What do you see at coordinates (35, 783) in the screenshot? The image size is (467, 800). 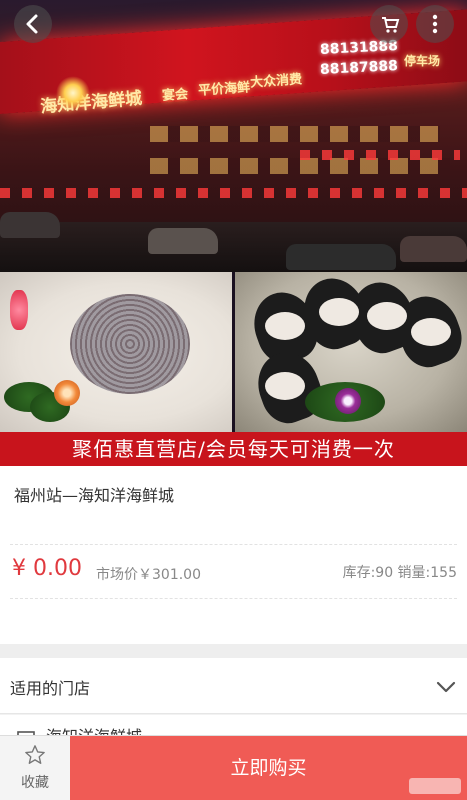 I see `favorite-label: 收藏` at bounding box center [35, 783].